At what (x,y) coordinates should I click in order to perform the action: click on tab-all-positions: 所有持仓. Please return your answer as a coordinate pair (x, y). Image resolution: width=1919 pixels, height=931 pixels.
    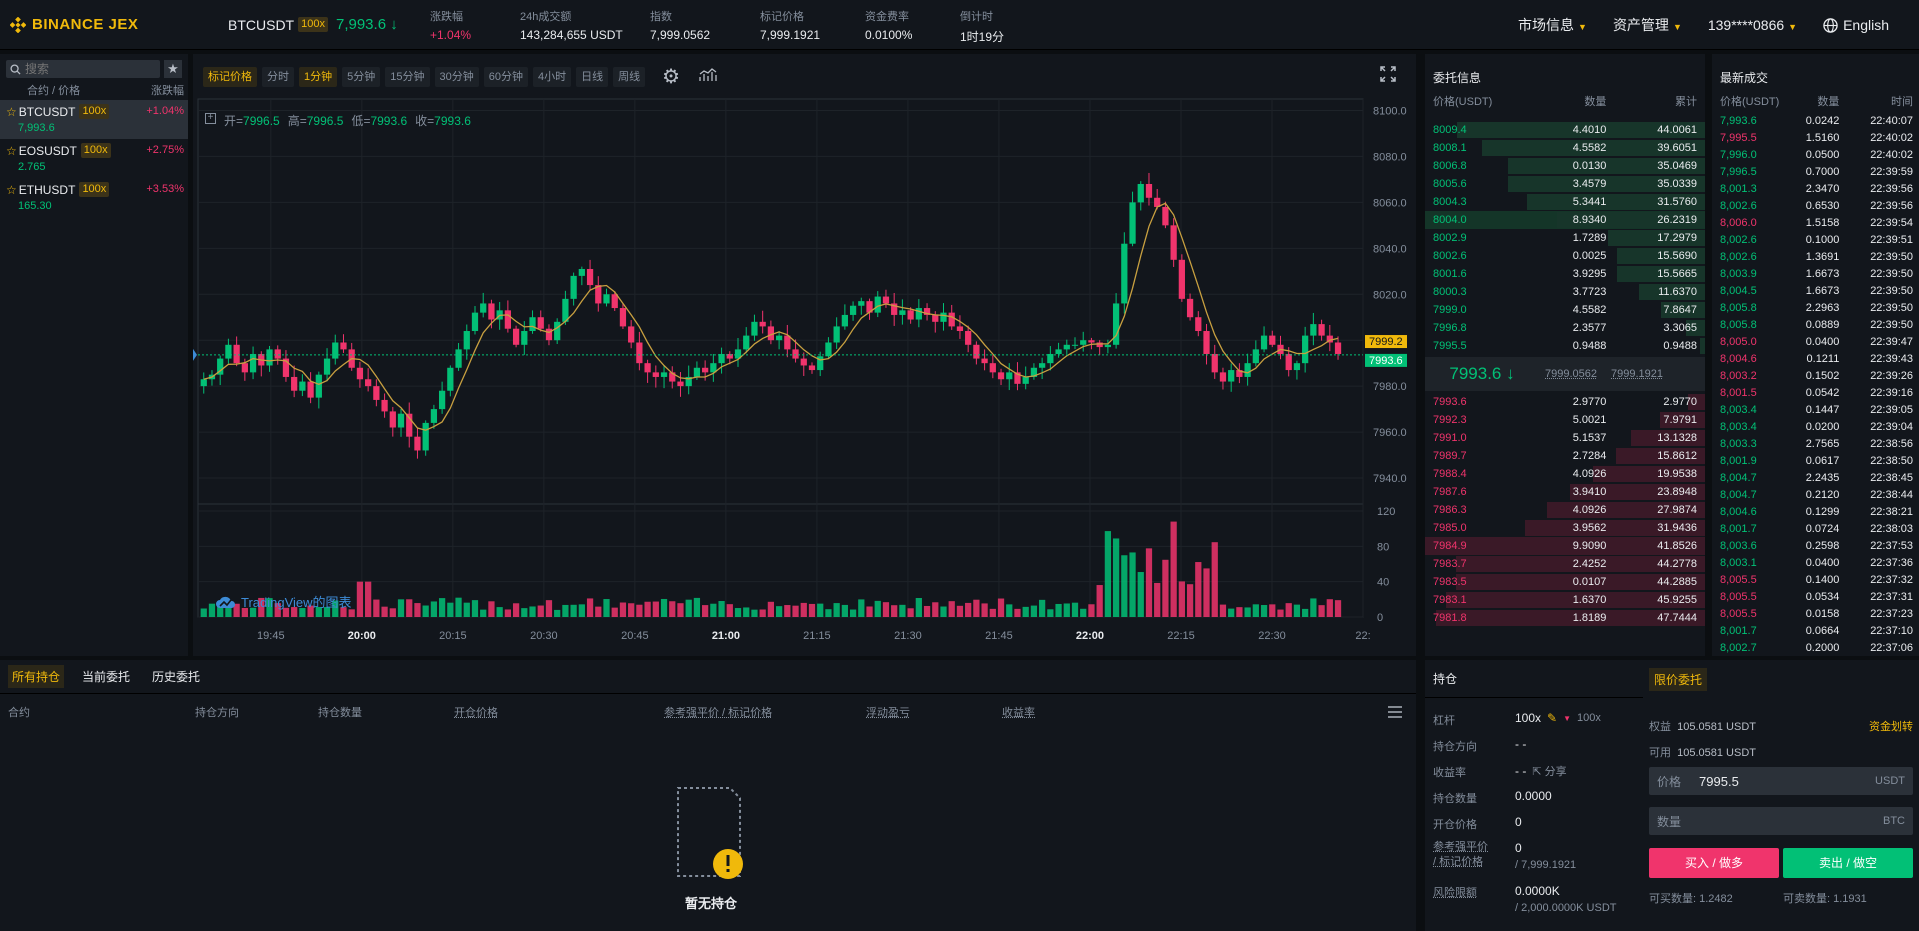
    Looking at the image, I should click on (36, 676).